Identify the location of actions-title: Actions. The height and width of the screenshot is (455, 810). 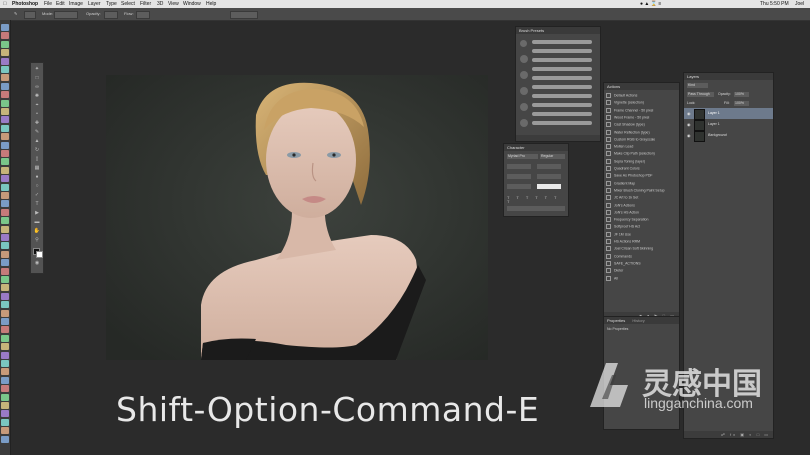
(641, 86).